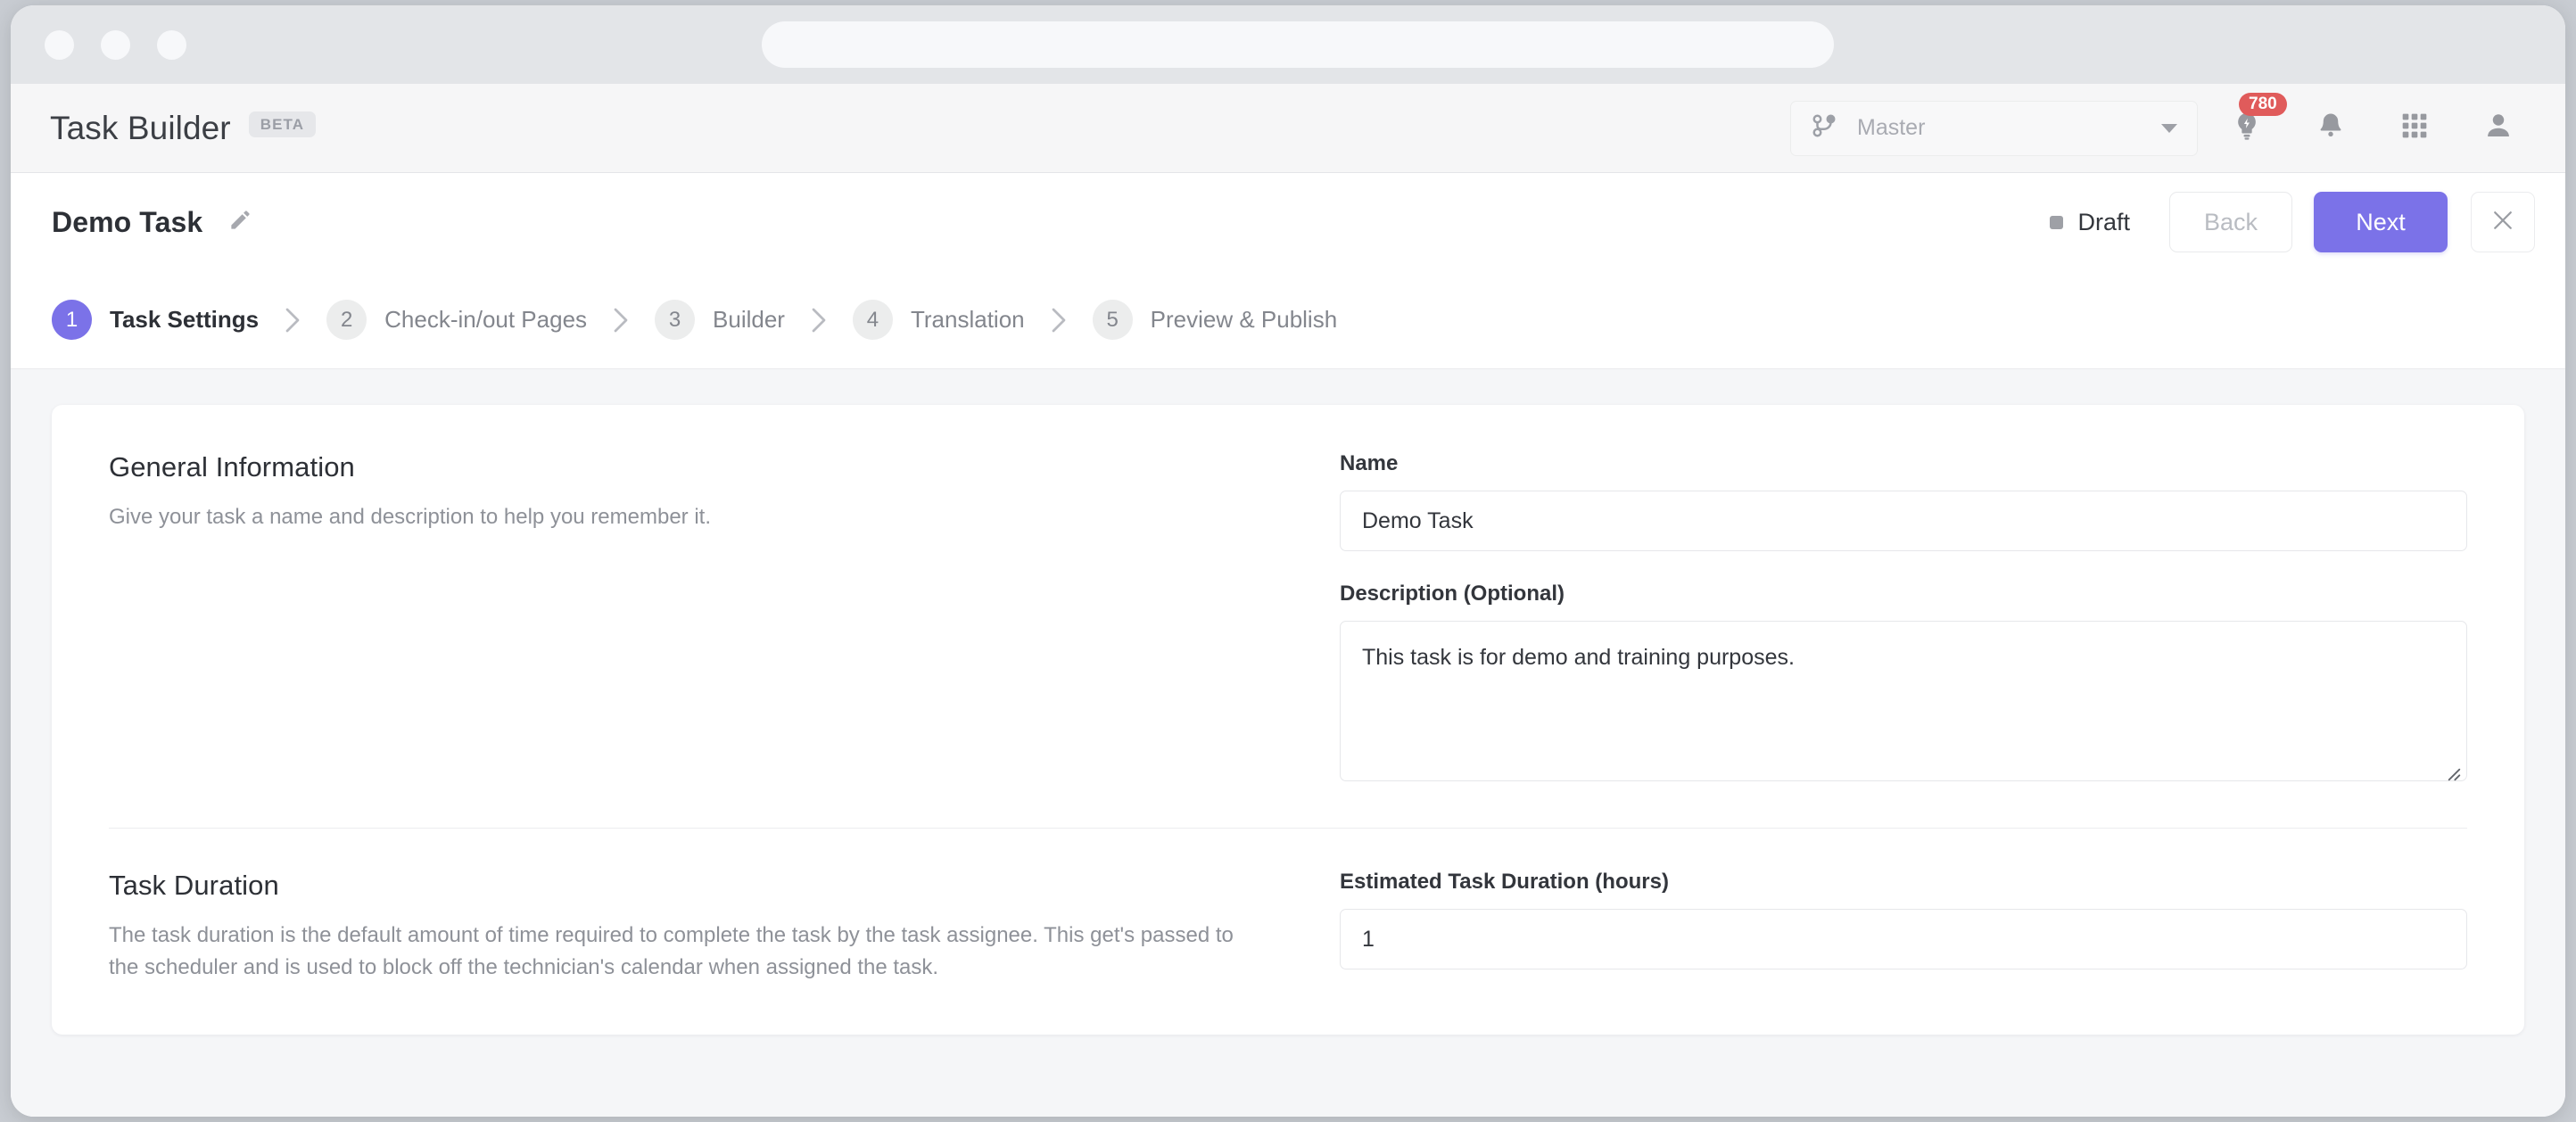 This screenshot has height=1122, width=2576. I want to click on edit-task-name-button, so click(240, 222).